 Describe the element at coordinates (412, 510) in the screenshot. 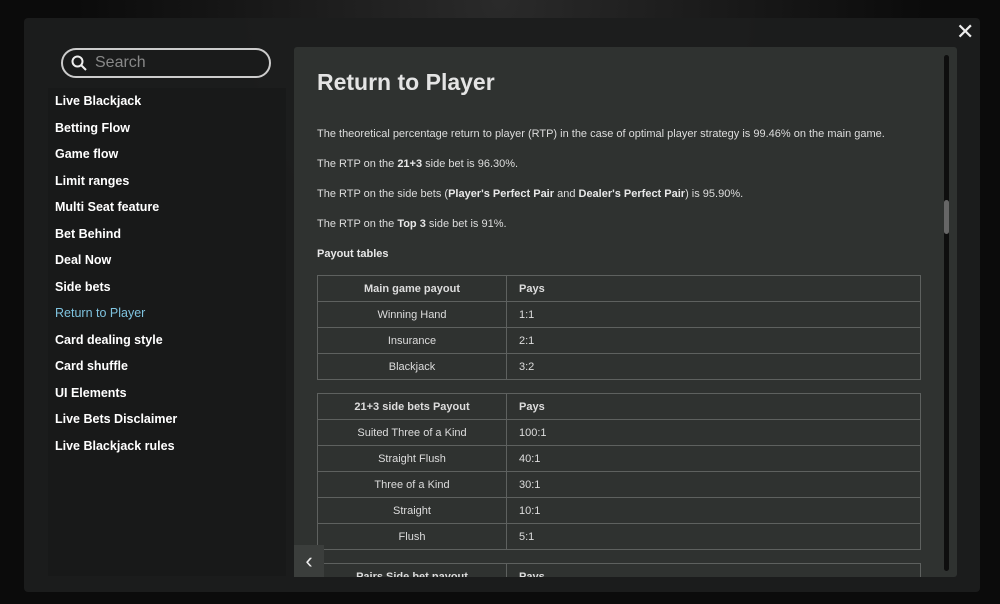

I see `table-cell: Straight` at that location.